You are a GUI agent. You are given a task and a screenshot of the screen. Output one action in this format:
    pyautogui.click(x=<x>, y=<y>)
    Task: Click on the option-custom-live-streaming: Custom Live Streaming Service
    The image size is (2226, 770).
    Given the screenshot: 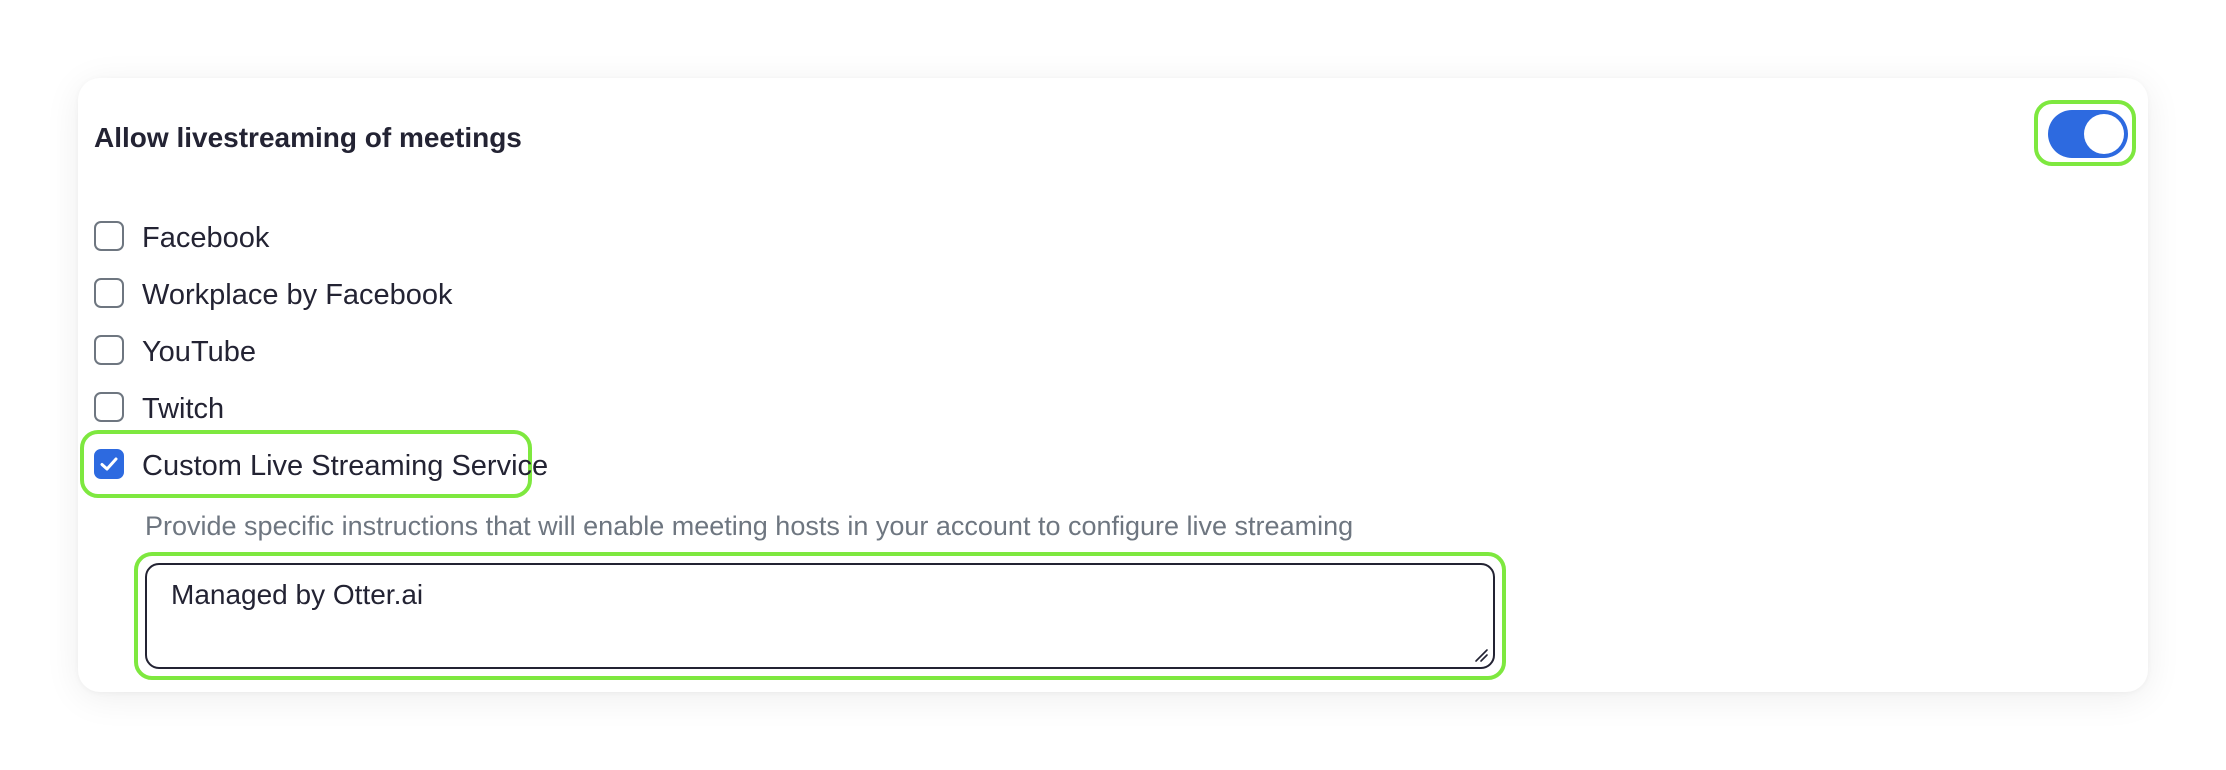 What is the action you would take?
    pyautogui.click(x=321, y=466)
    